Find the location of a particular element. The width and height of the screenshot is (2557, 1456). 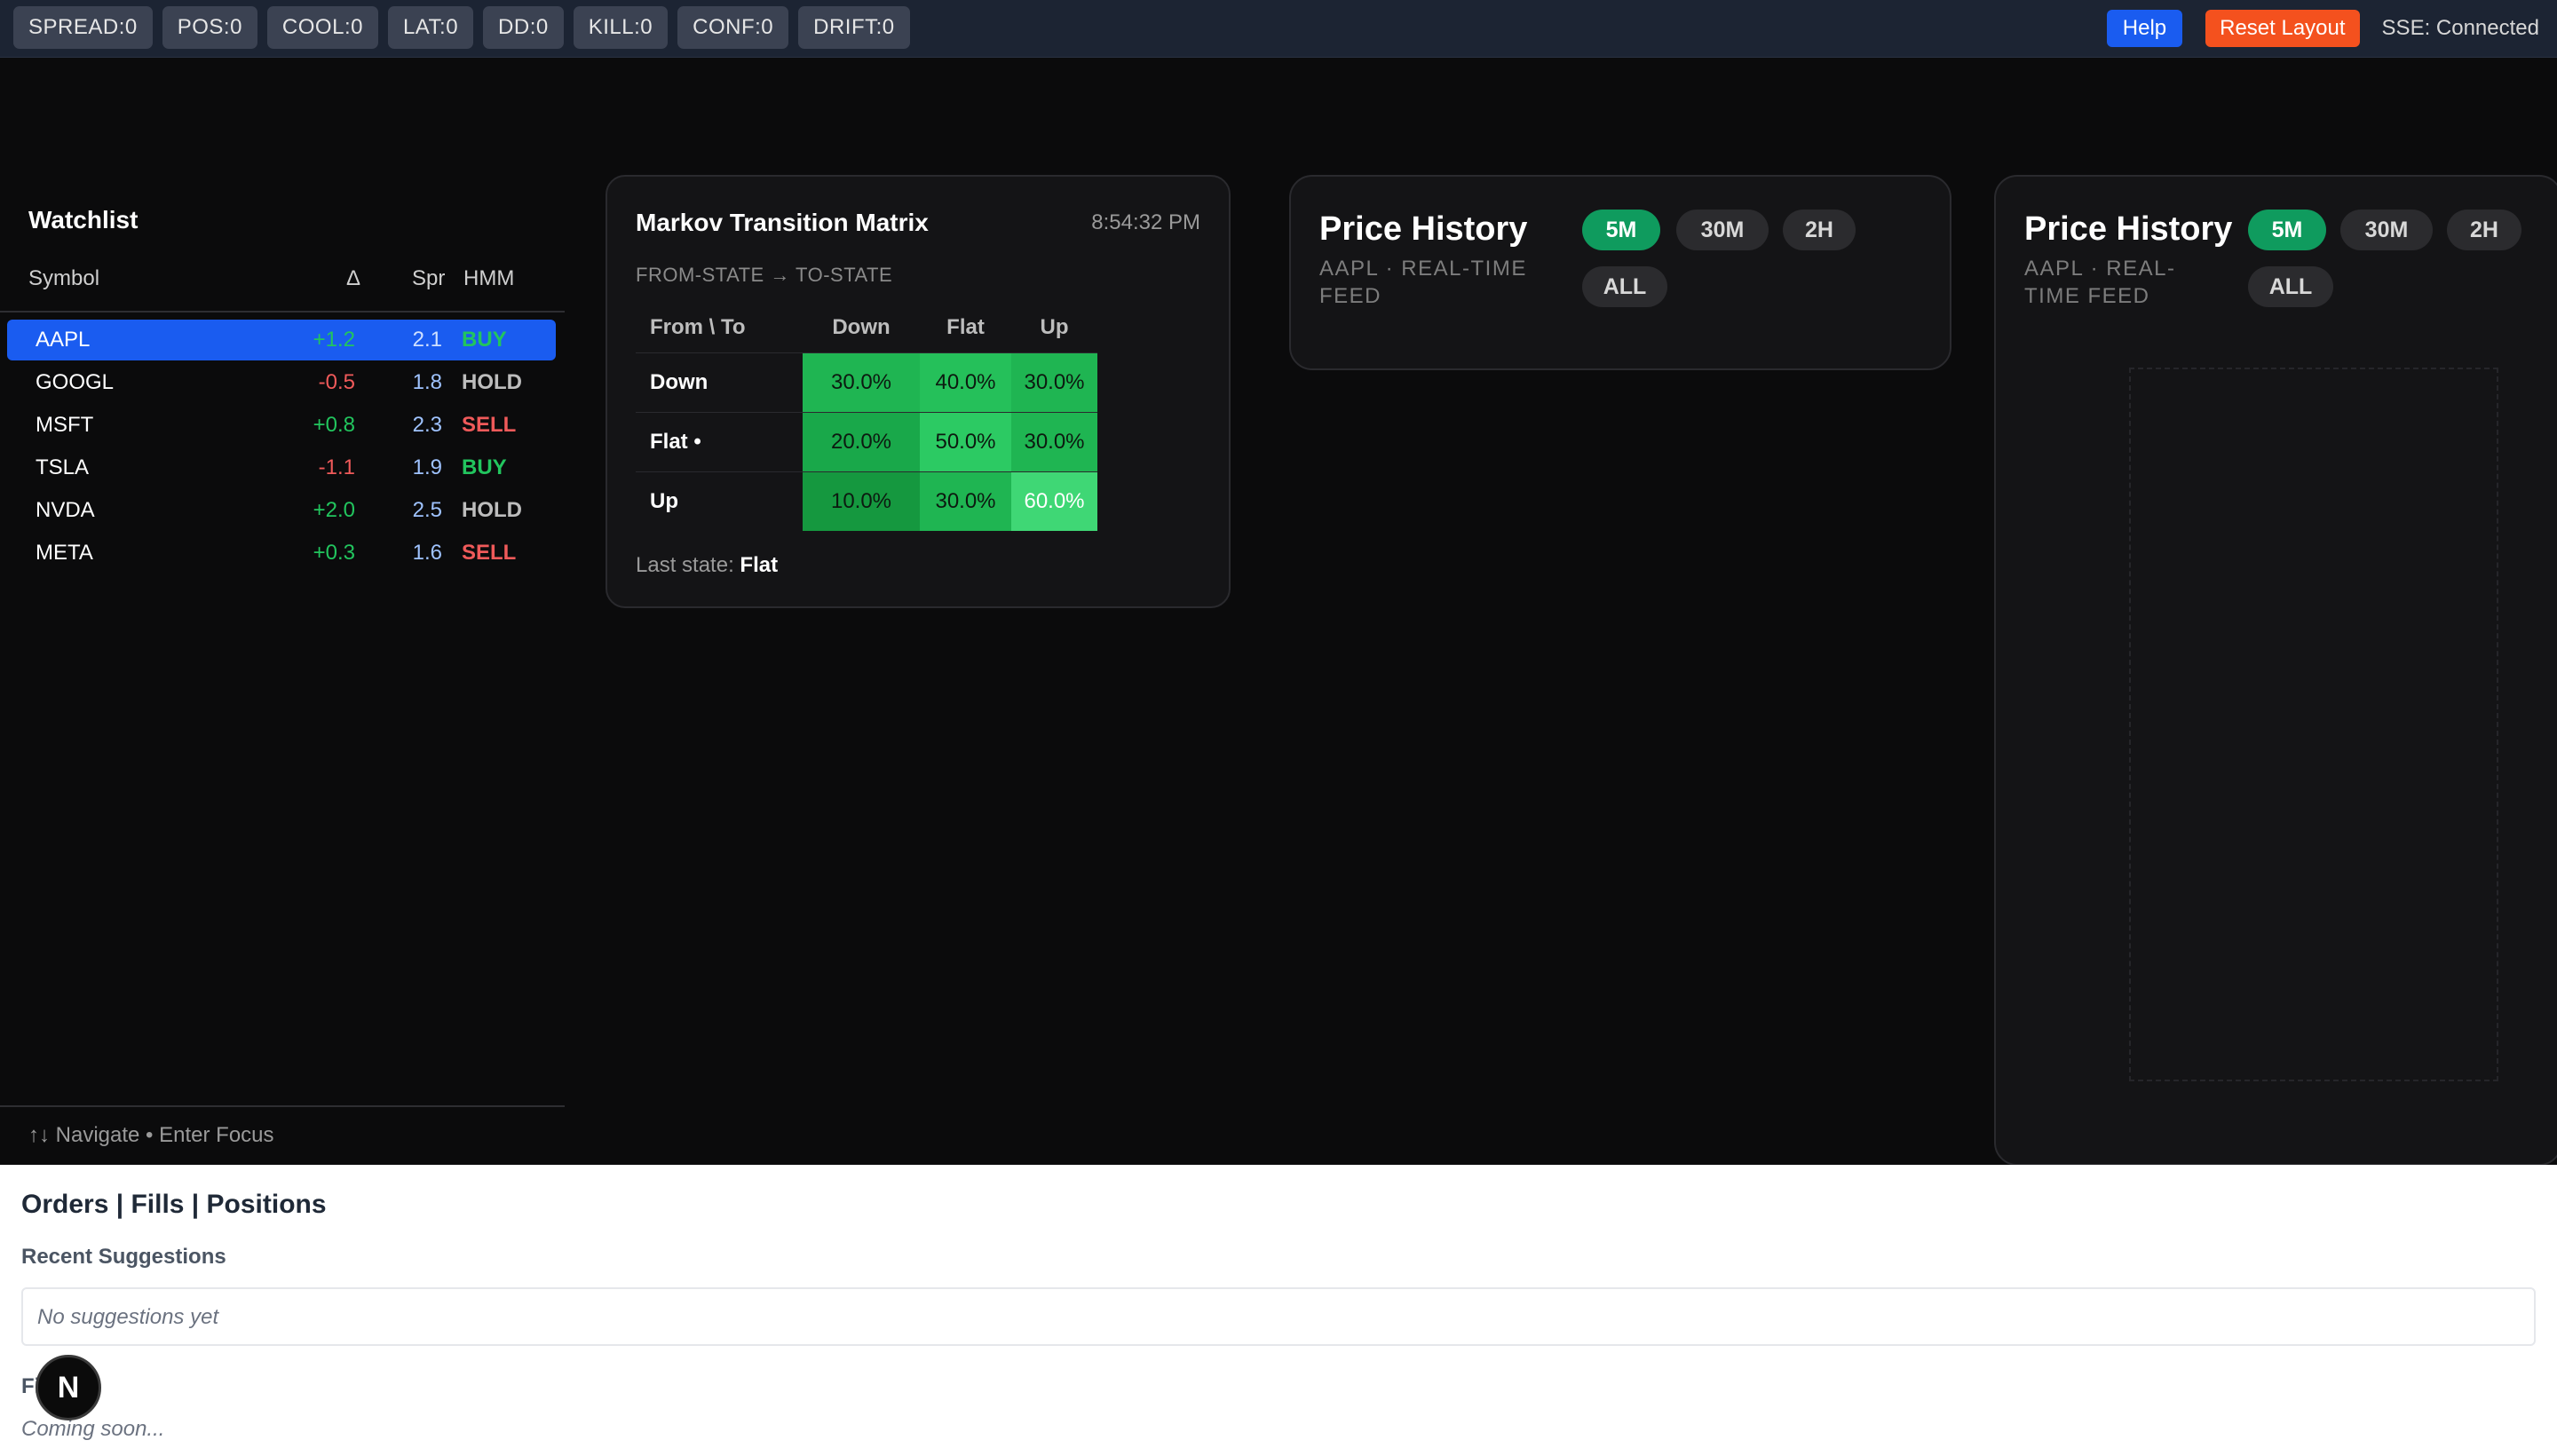

row-spread: 2.5 is located at coordinates (427, 510).